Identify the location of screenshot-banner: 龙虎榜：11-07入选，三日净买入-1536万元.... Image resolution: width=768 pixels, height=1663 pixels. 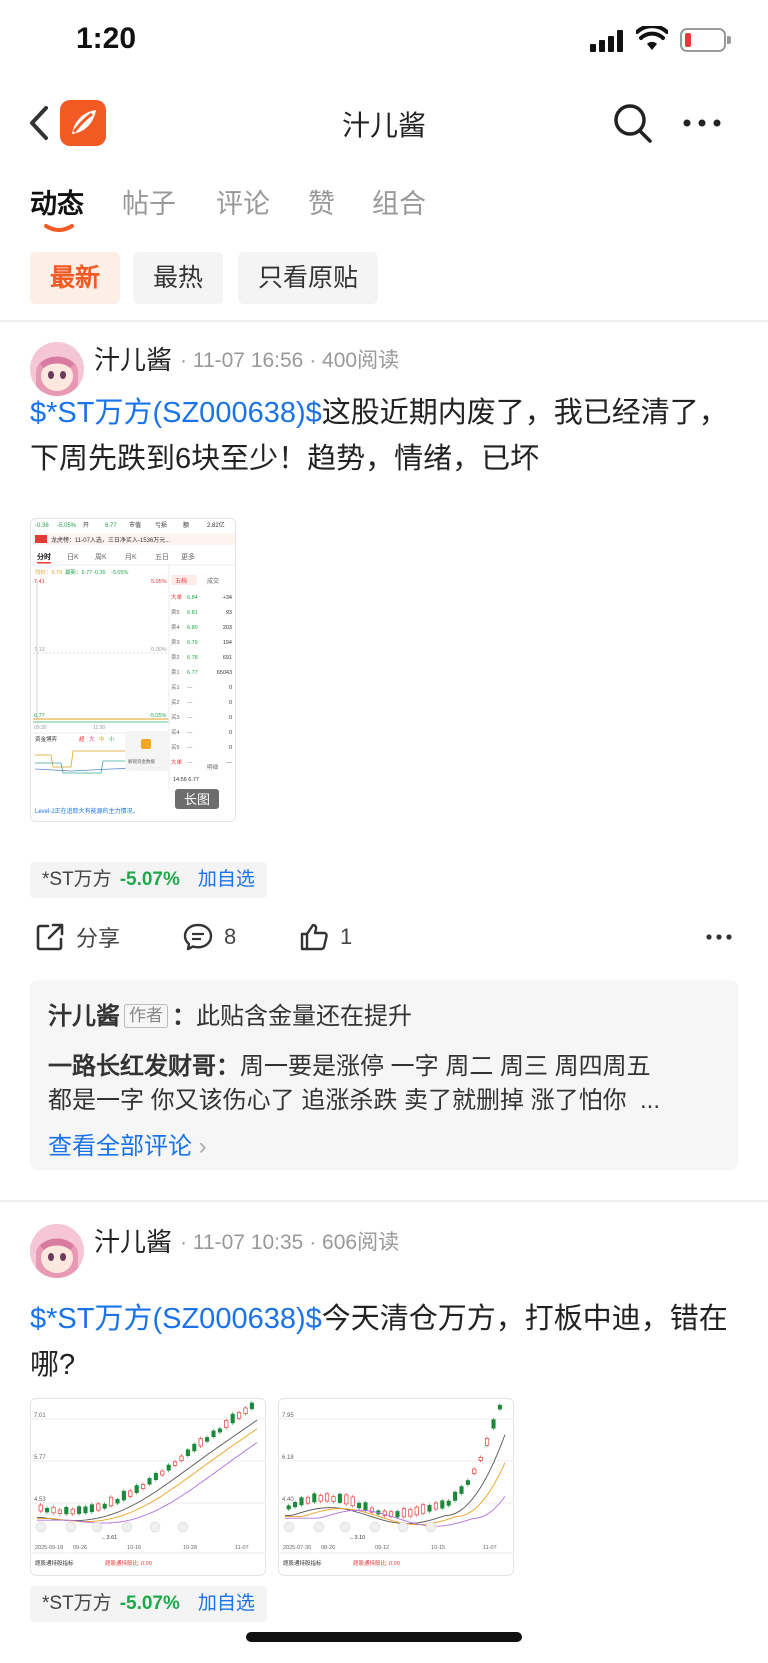
(111, 540).